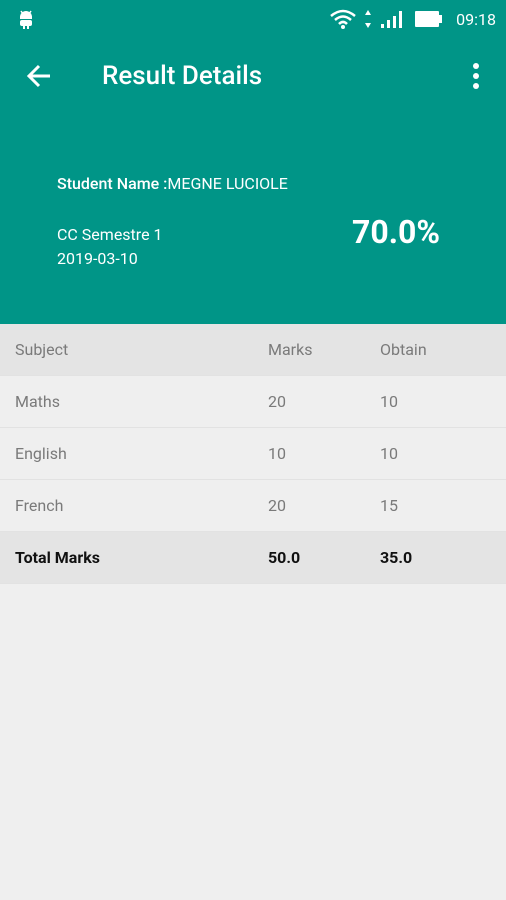 This screenshot has height=900, width=506. I want to click on android-icon, so click(26, 19).